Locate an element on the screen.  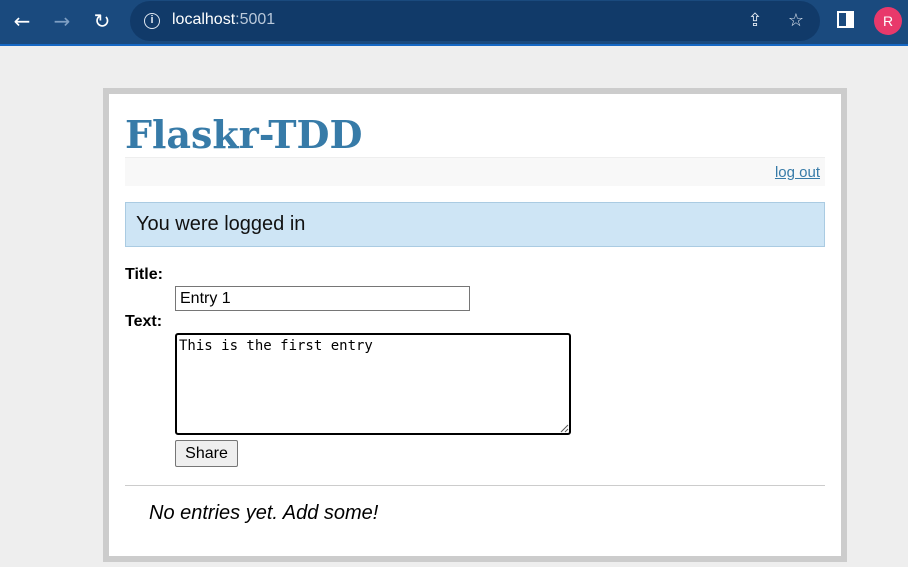
logout-link: log out is located at coordinates (797, 172).